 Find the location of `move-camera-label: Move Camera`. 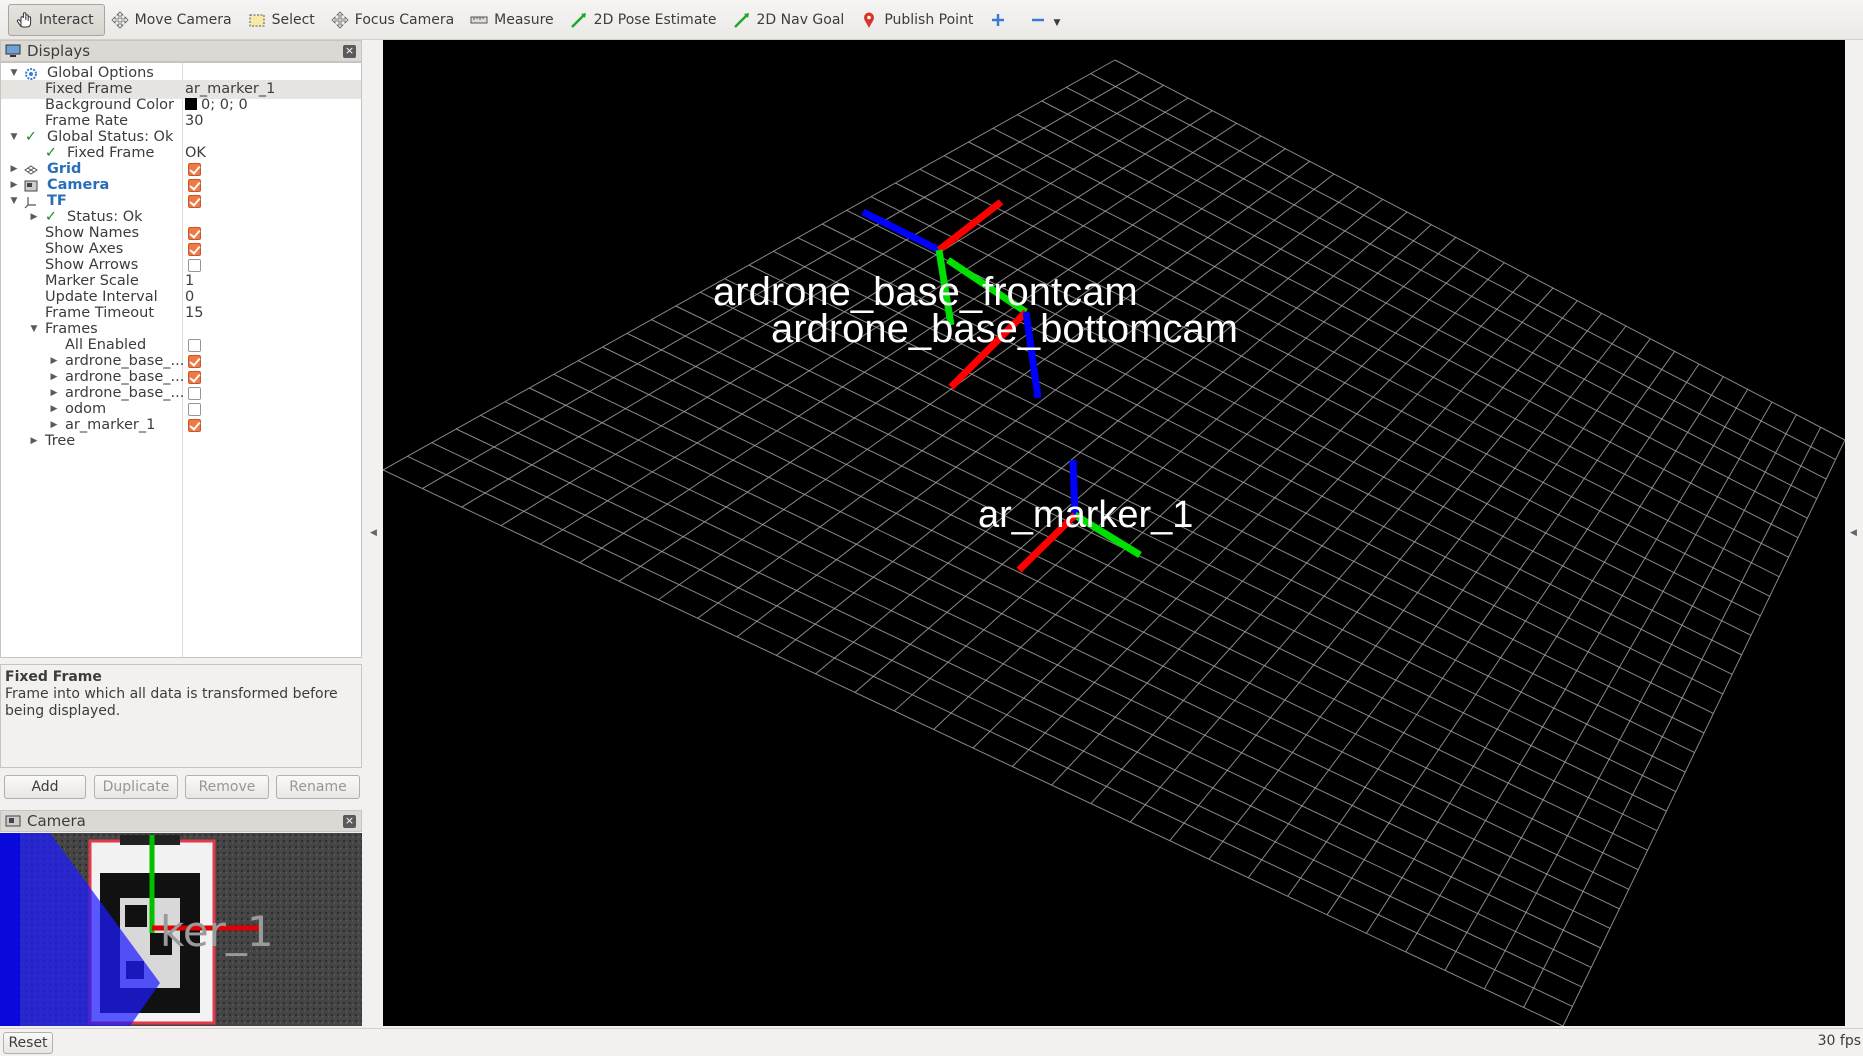

move-camera-label: Move Camera is located at coordinates (183, 19).